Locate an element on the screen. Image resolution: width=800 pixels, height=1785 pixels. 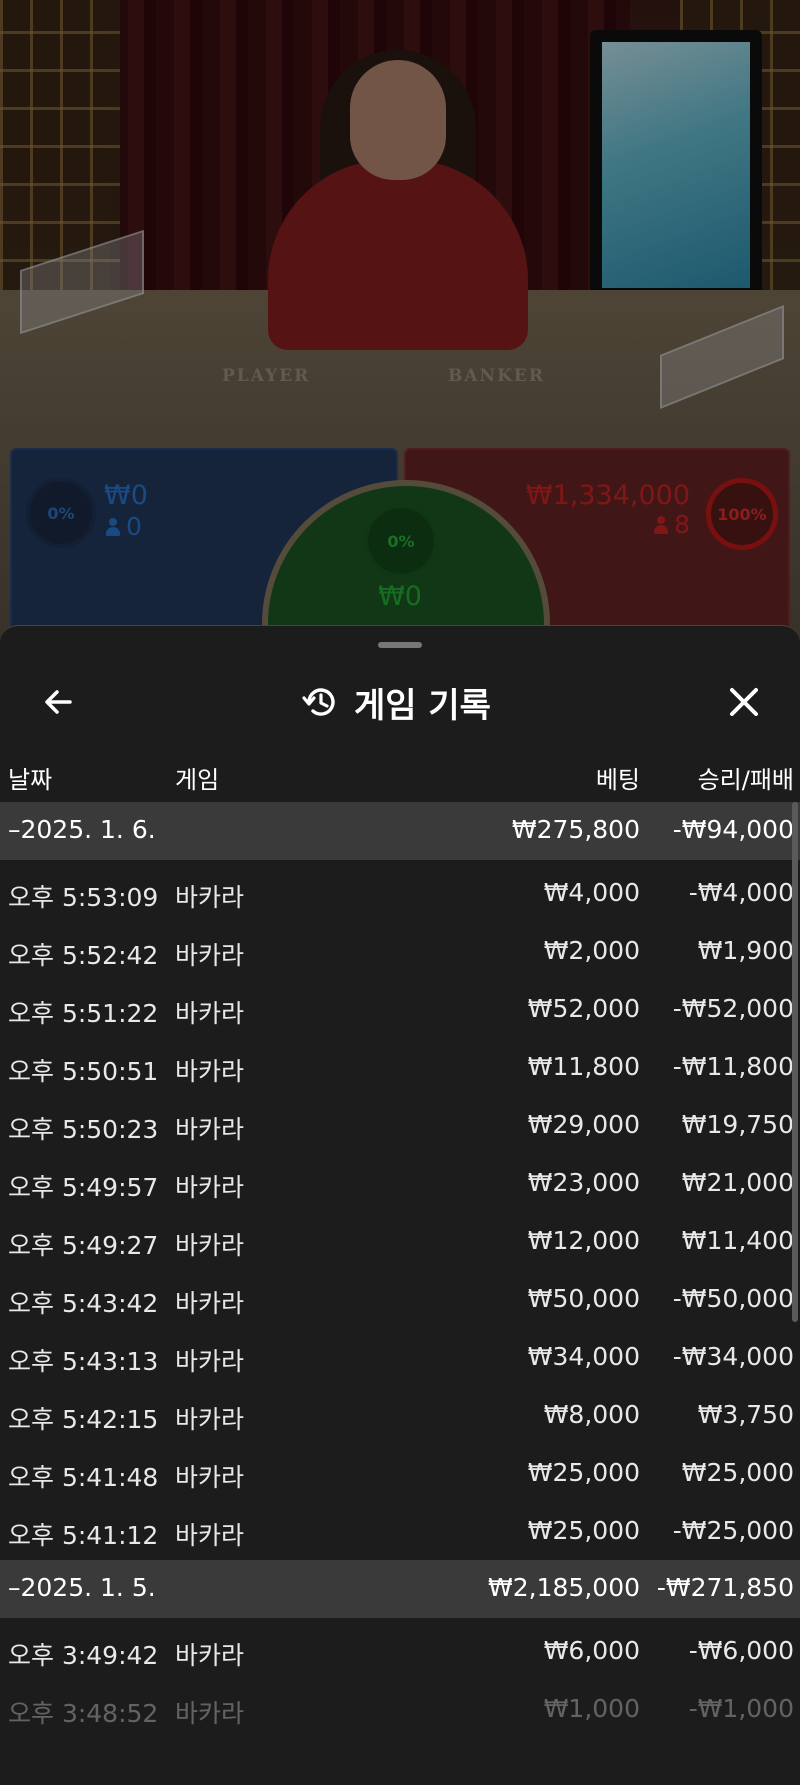
row-time: 오후 5:41:12 is located at coordinates (83, 1535).